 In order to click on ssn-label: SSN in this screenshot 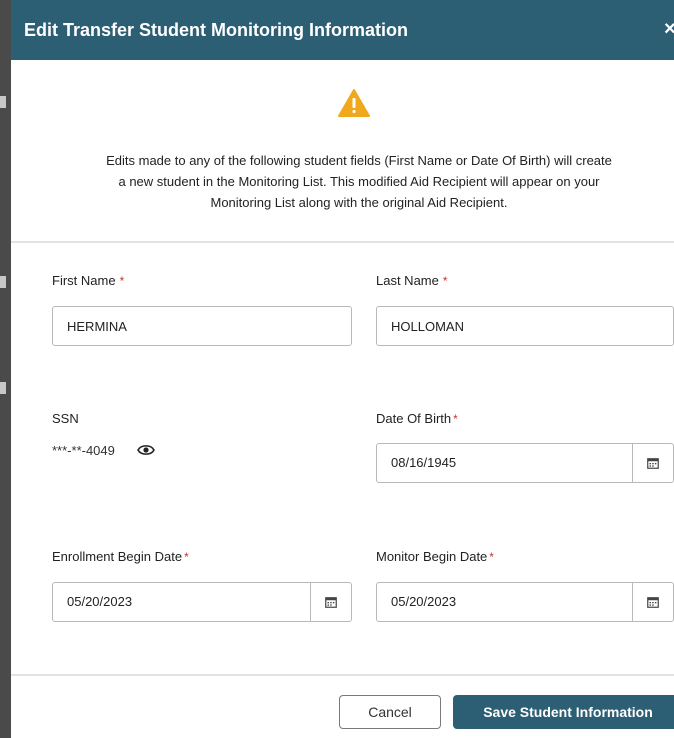, I will do `click(65, 418)`.